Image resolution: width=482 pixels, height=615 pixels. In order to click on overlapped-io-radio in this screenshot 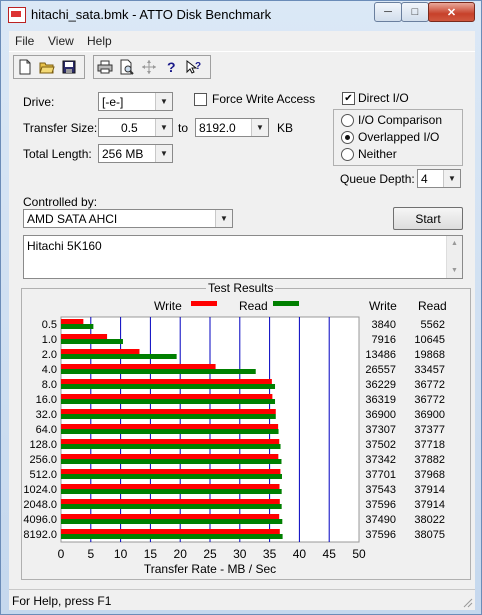, I will do `click(347, 137)`.